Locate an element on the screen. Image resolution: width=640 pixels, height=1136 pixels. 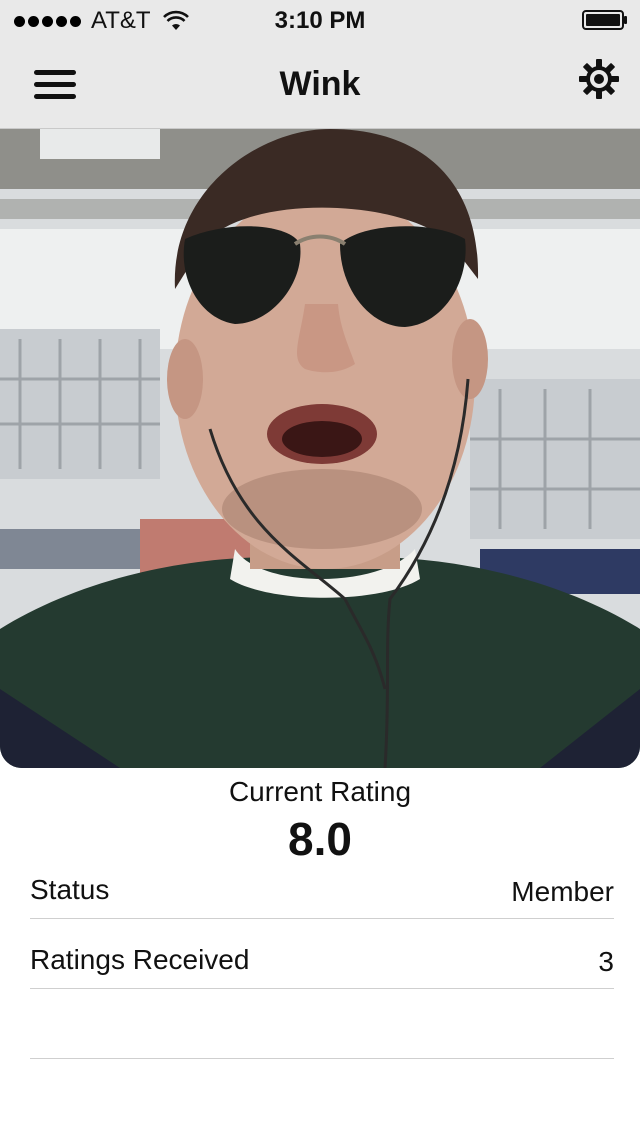
status-row: Status Member is located at coordinates (322, 893).